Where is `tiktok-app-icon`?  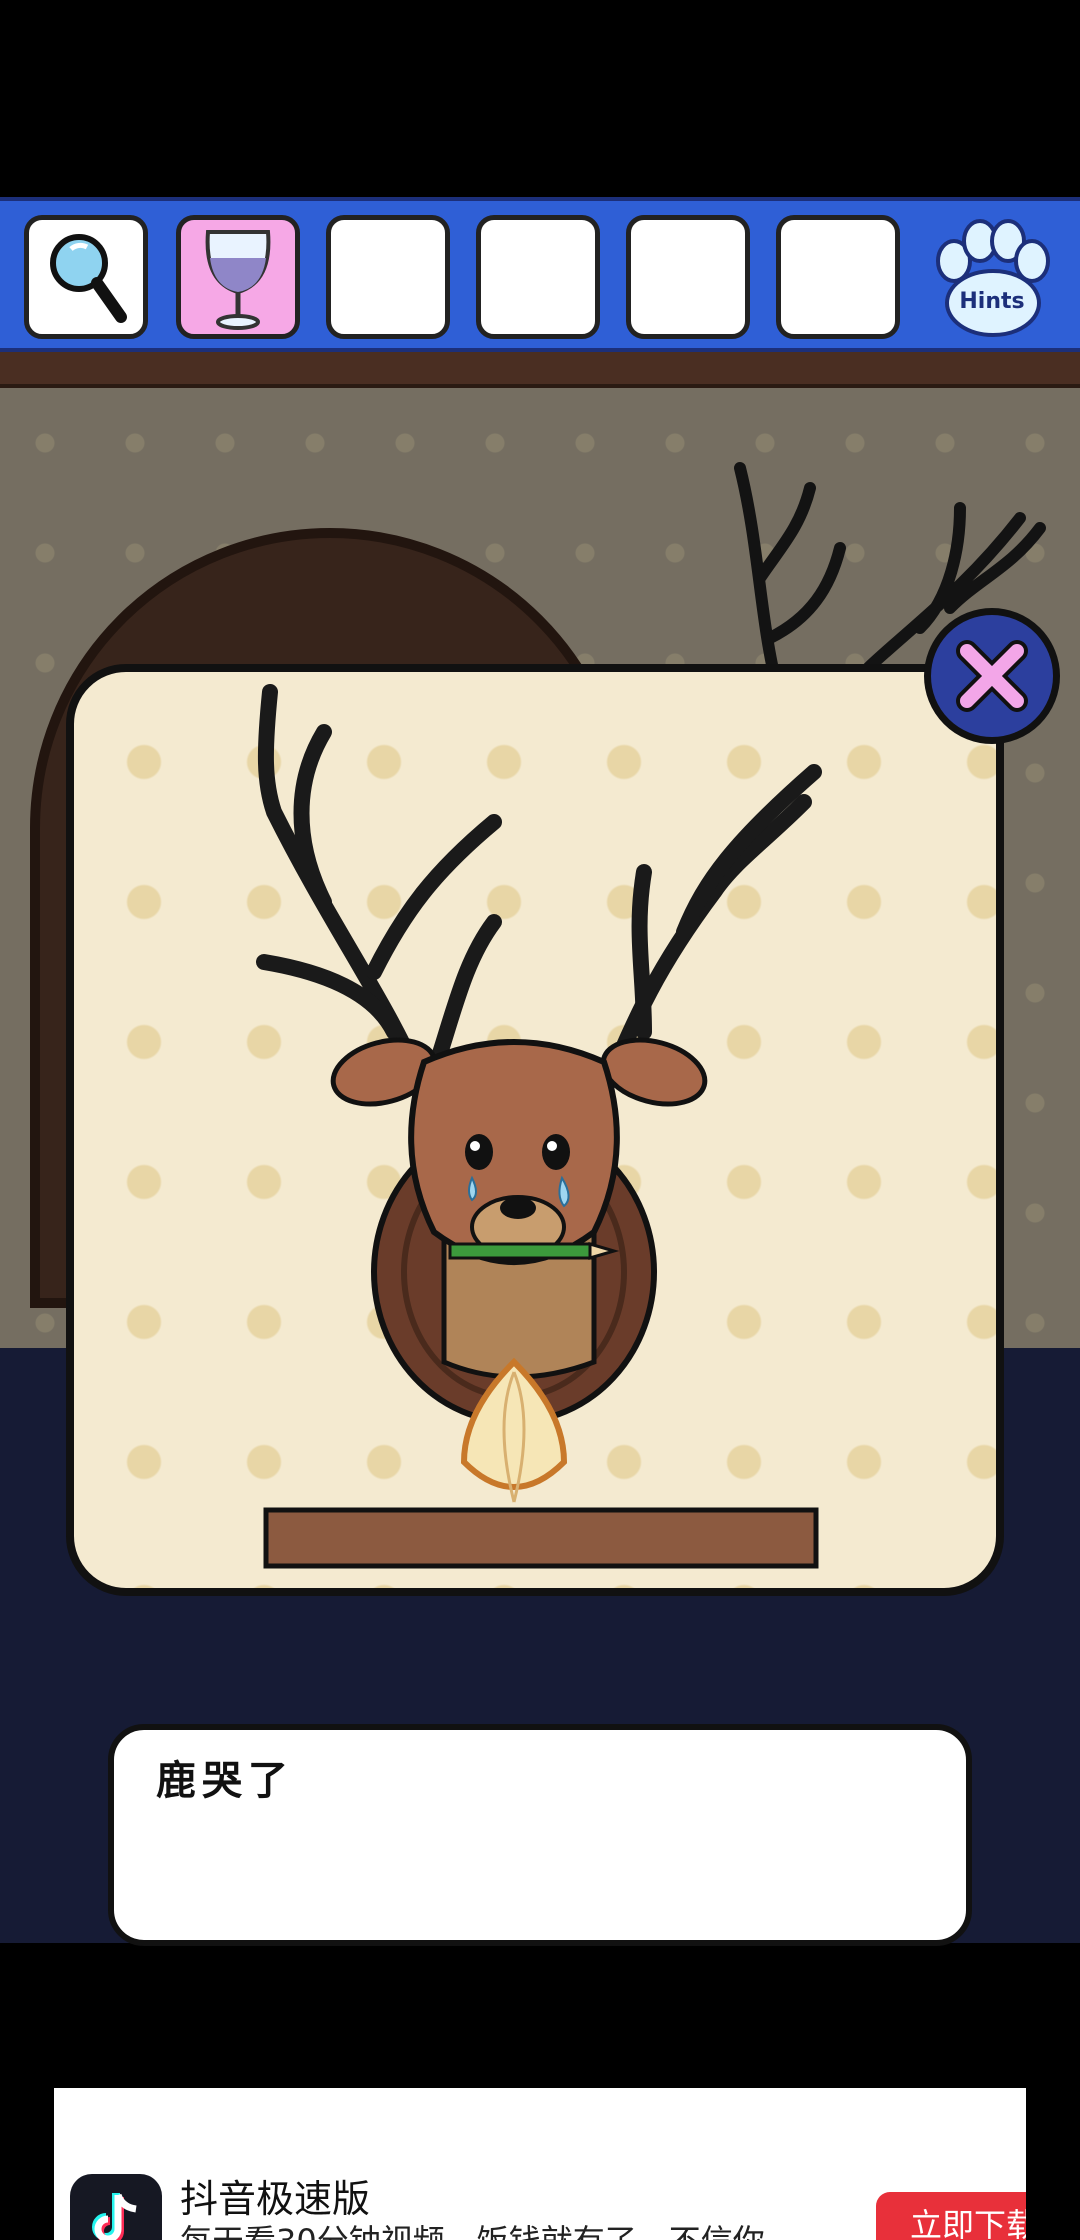 tiktok-app-icon is located at coordinates (116, 2207).